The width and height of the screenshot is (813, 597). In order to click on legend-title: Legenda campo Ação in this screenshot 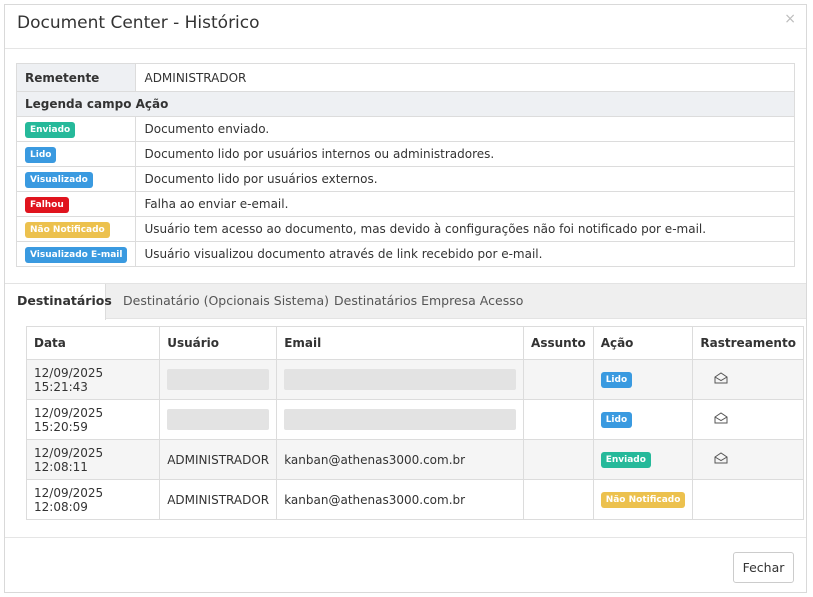, I will do `click(405, 104)`.